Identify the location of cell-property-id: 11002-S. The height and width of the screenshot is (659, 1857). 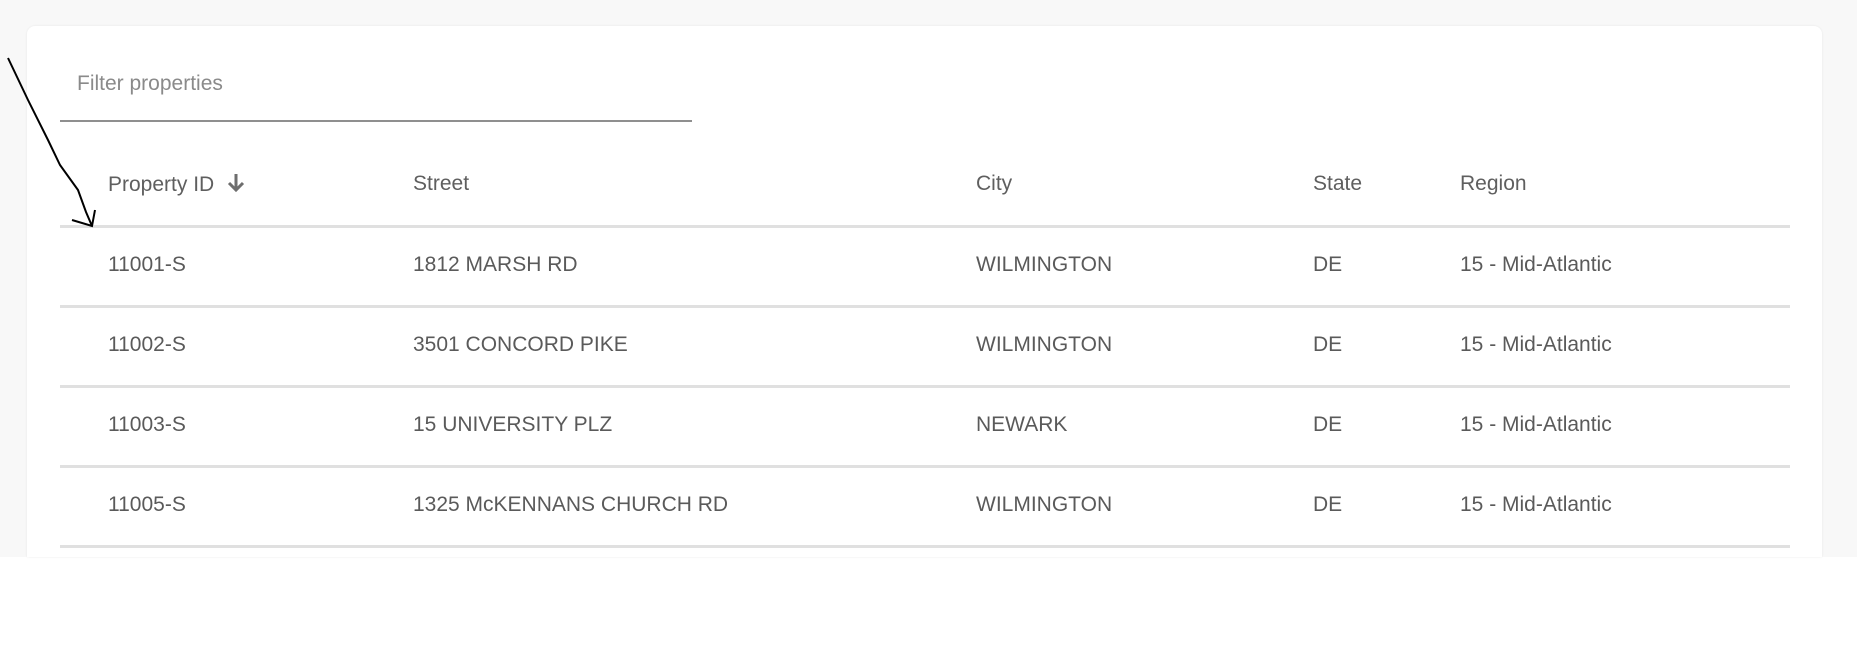
(147, 344).